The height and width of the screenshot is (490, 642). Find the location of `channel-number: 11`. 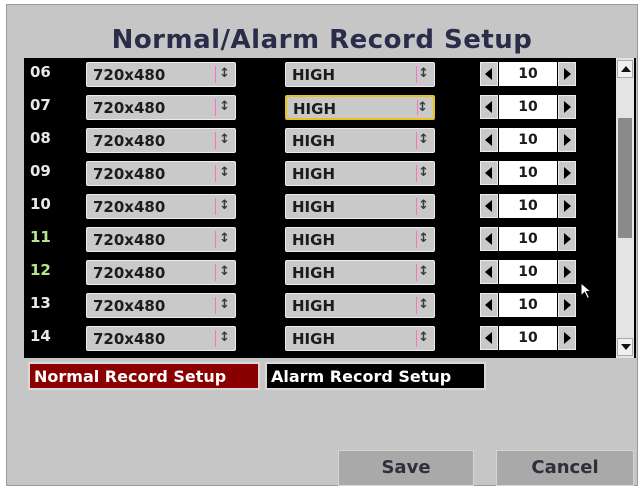

channel-number: 11 is located at coordinates (40, 237).